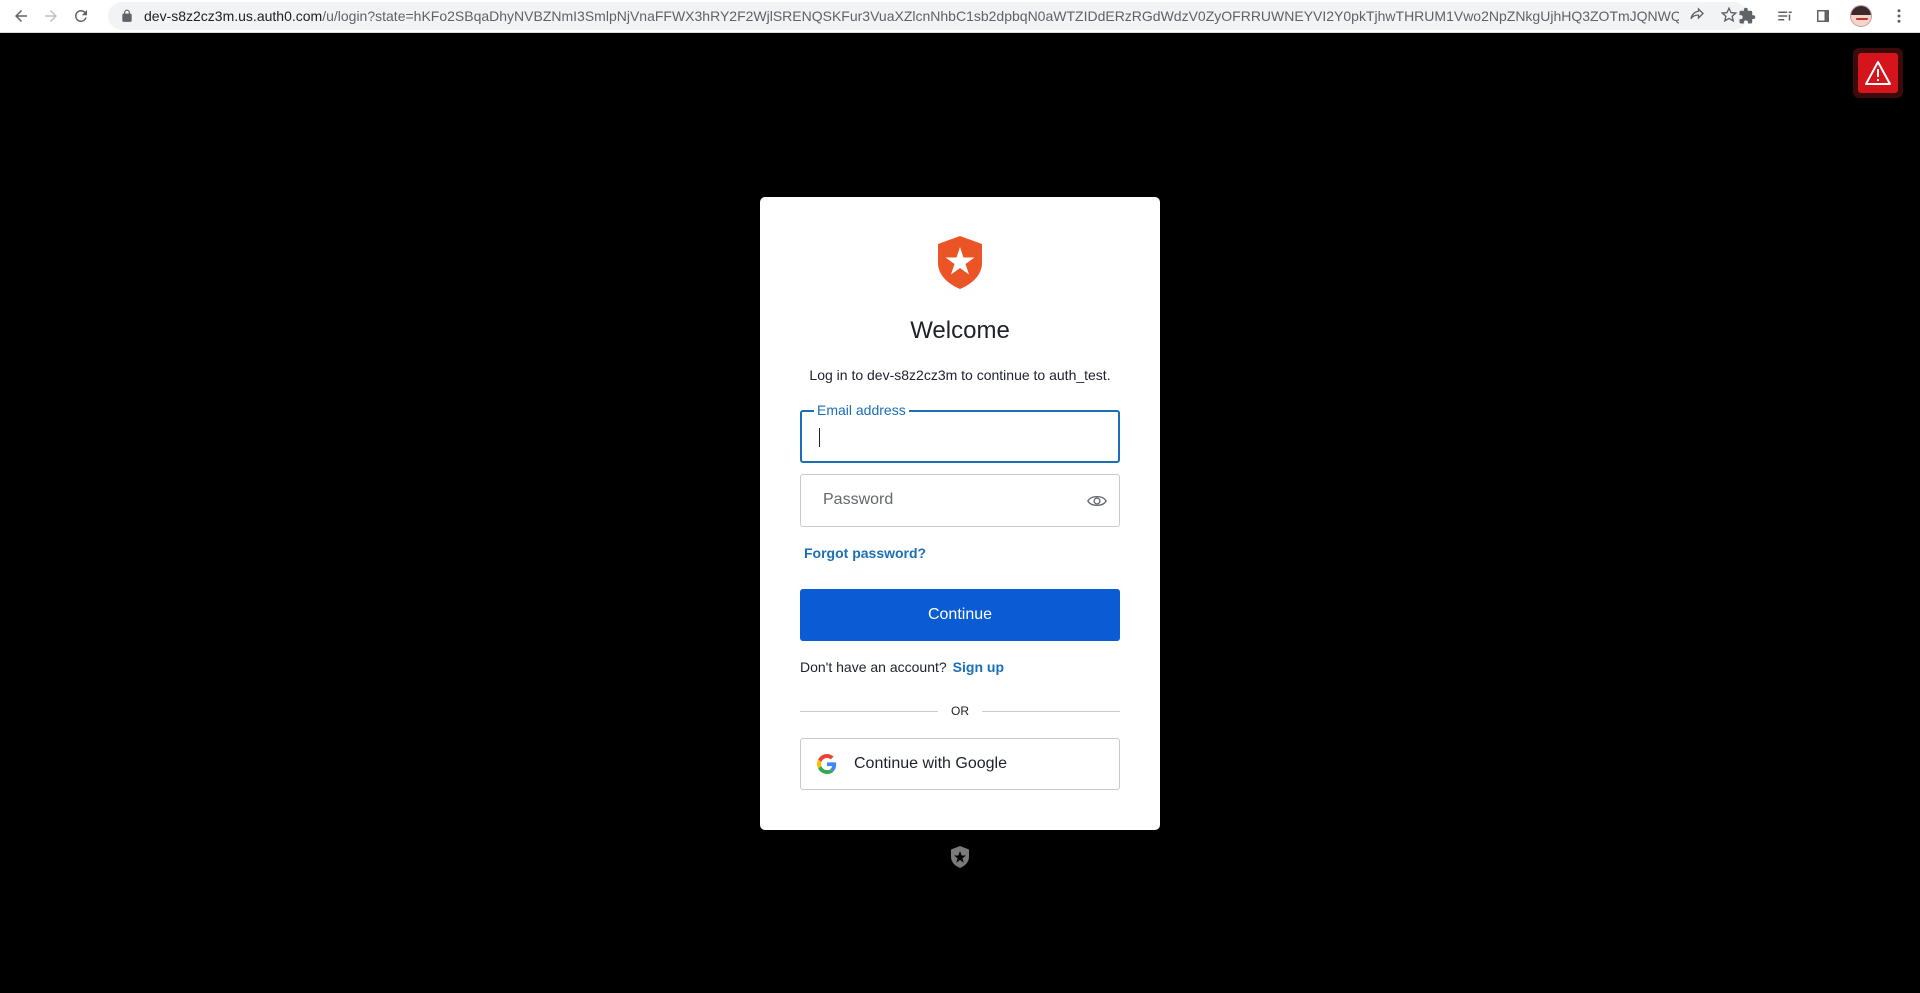 The image size is (1920, 993). I want to click on signup-link: Sign up, so click(978, 667).